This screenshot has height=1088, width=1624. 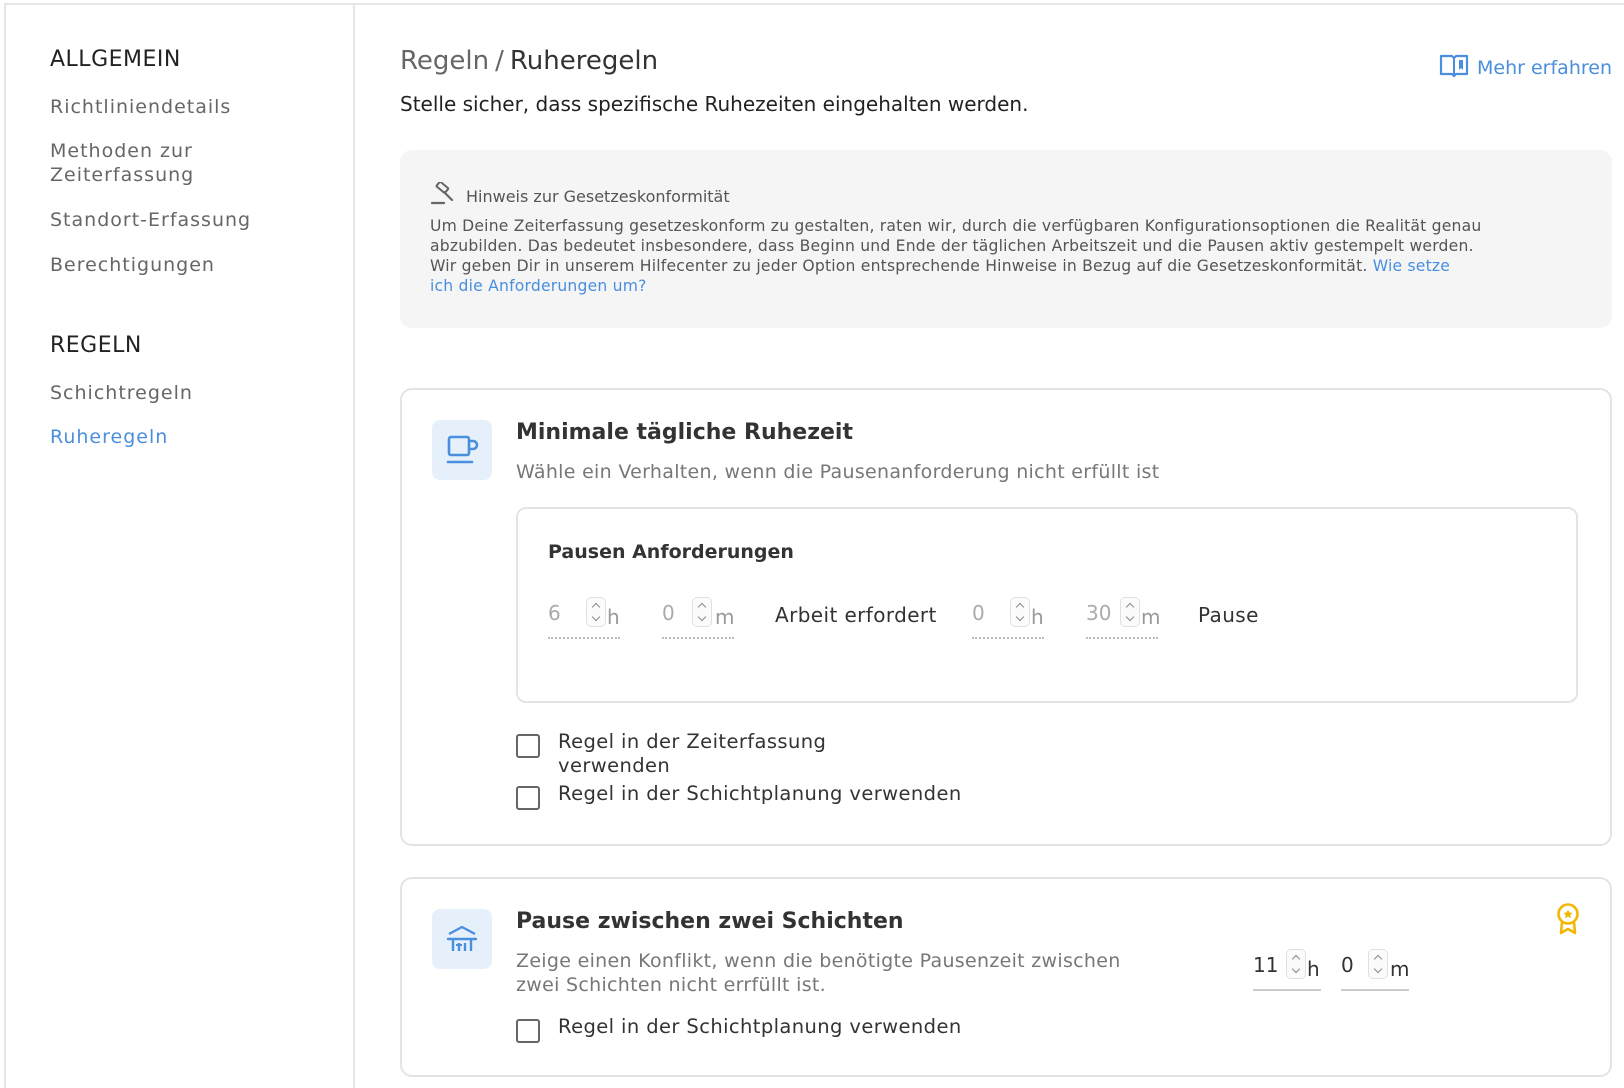 I want to click on break-requirements-title: Pausen Anforderungen, so click(x=671, y=552).